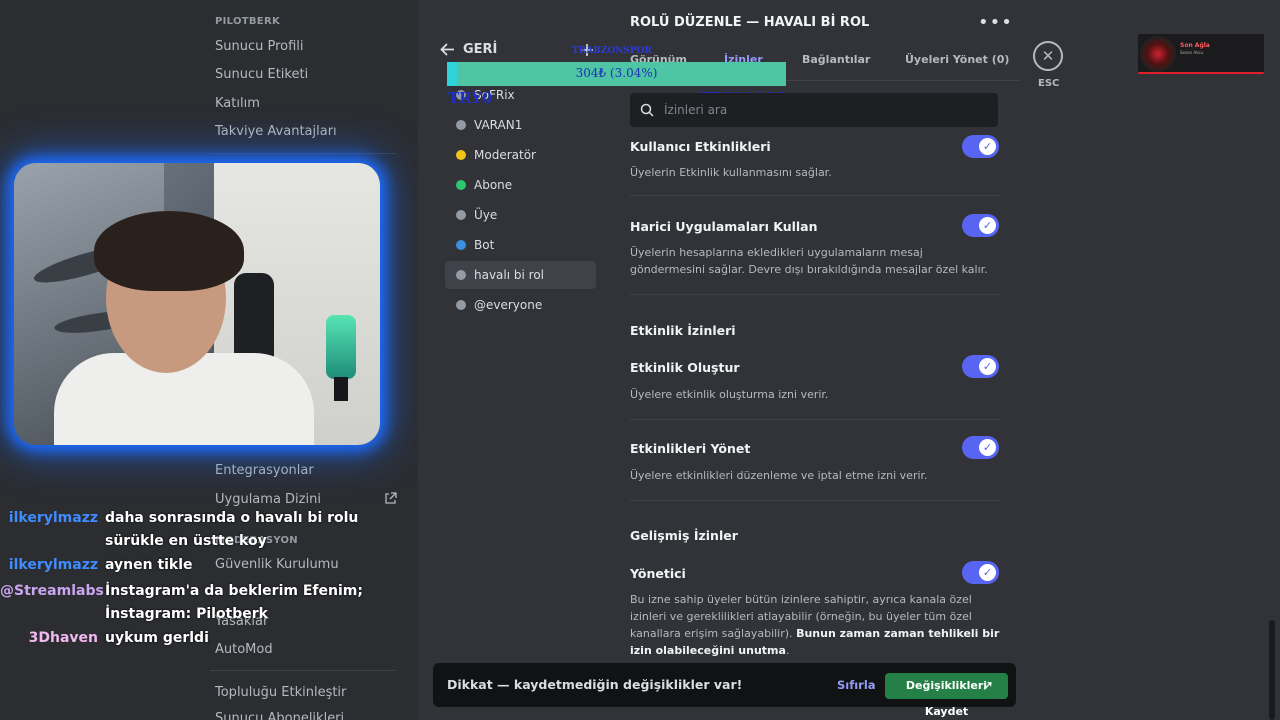  I want to click on permission-search, so click(814, 110).